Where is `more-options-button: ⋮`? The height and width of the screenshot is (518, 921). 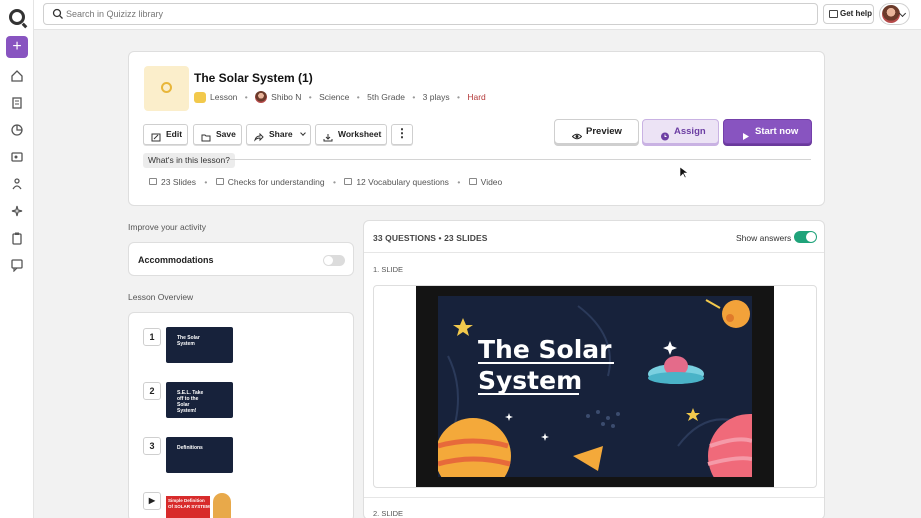 more-options-button: ⋮ is located at coordinates (402, 134).